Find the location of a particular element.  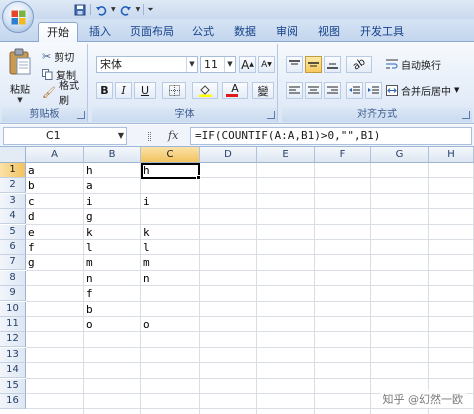

row-header-1: 1 is located at coordinates (13, 170).